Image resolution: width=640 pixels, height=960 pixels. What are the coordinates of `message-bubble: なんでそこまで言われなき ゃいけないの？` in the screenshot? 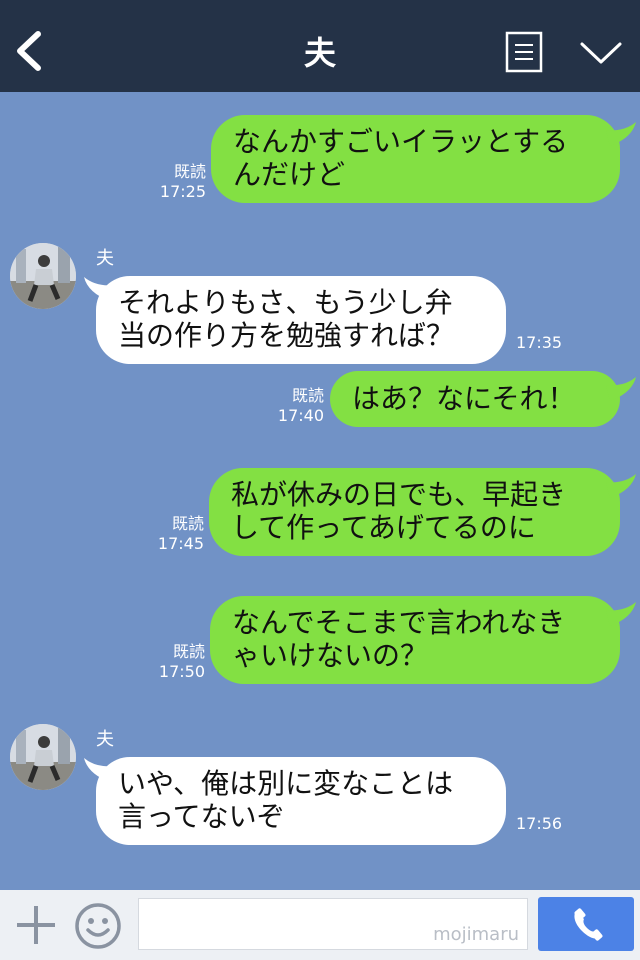 It's located at (415, 640).